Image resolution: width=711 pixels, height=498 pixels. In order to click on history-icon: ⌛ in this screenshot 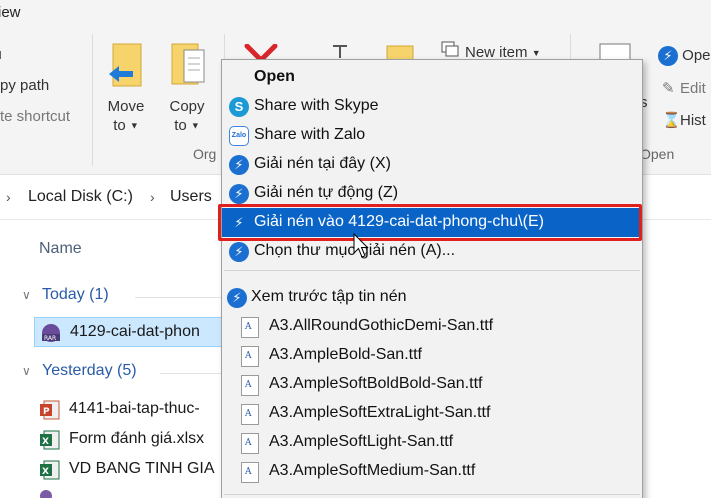, I will do `click(671, 120)`.